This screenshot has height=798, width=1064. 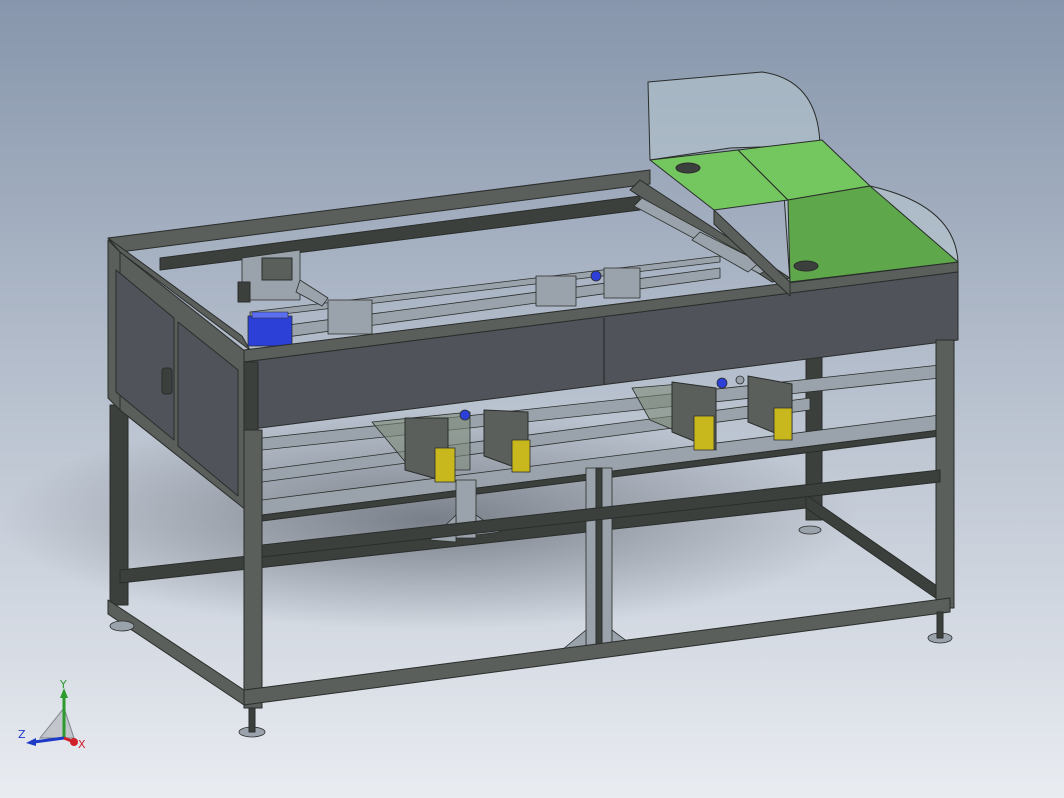 I want to click on x-axis-arrowhead, so click(x=74, y=742).